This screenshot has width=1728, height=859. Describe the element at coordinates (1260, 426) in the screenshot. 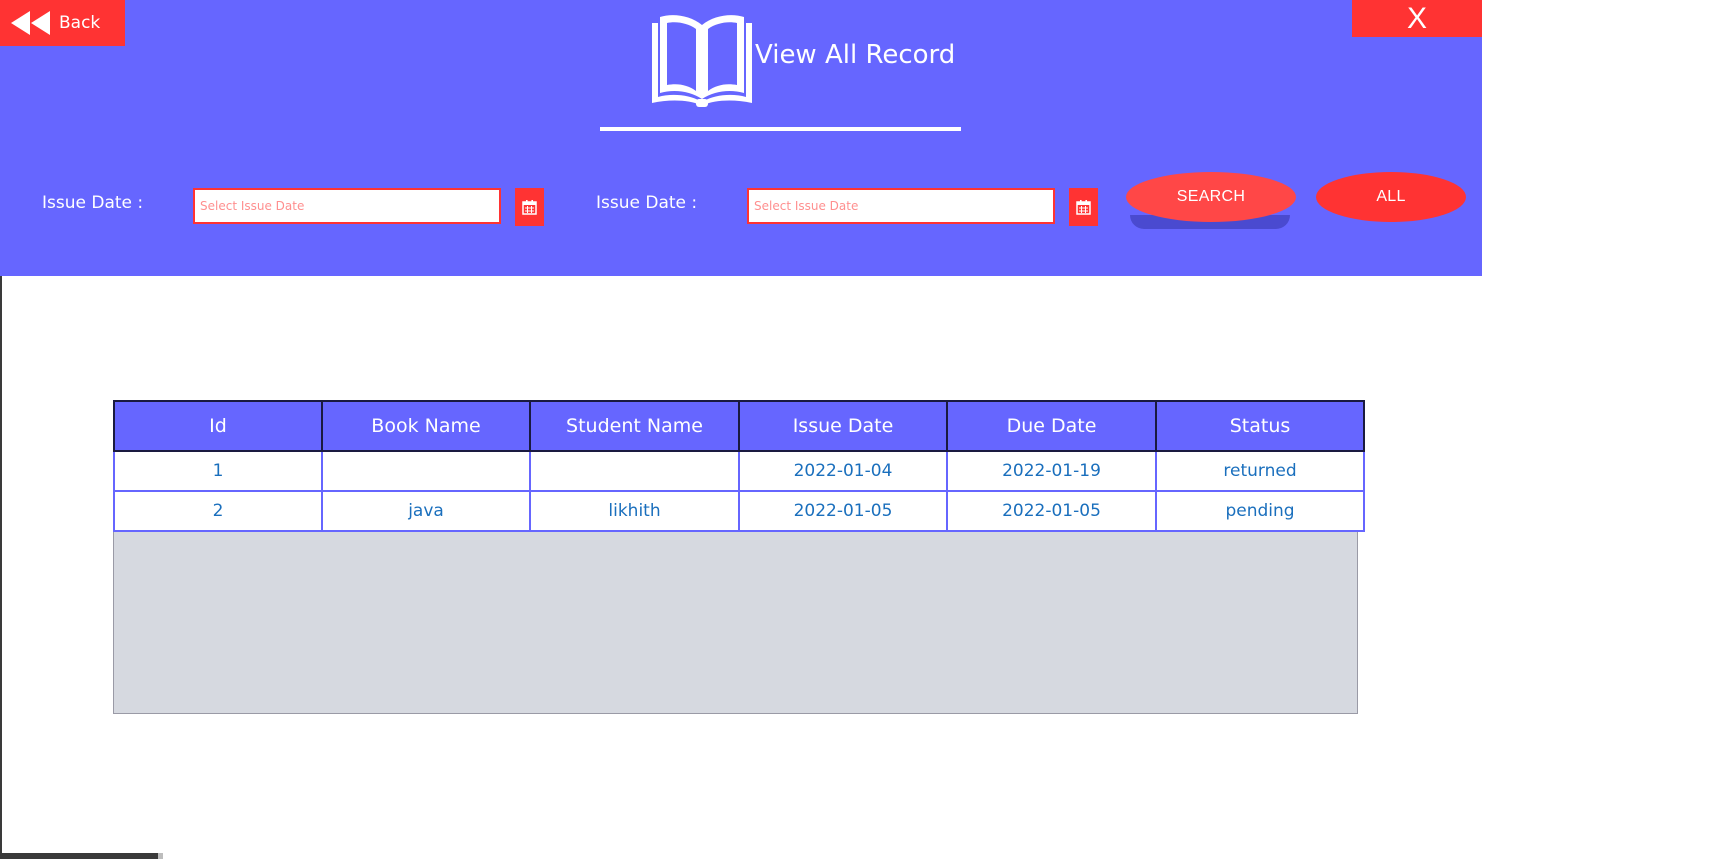

I see `column-header-status: Status` at that location.